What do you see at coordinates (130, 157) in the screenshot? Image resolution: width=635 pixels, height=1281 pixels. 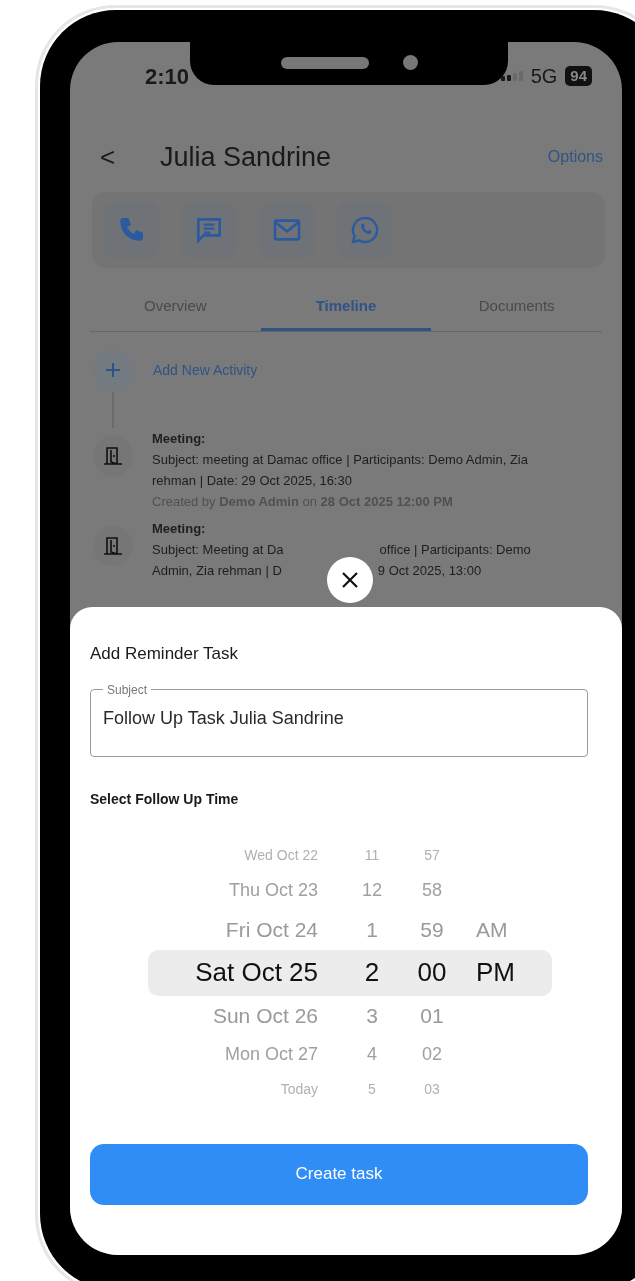 I see `back-button: <` at bounding box center [130, 157].